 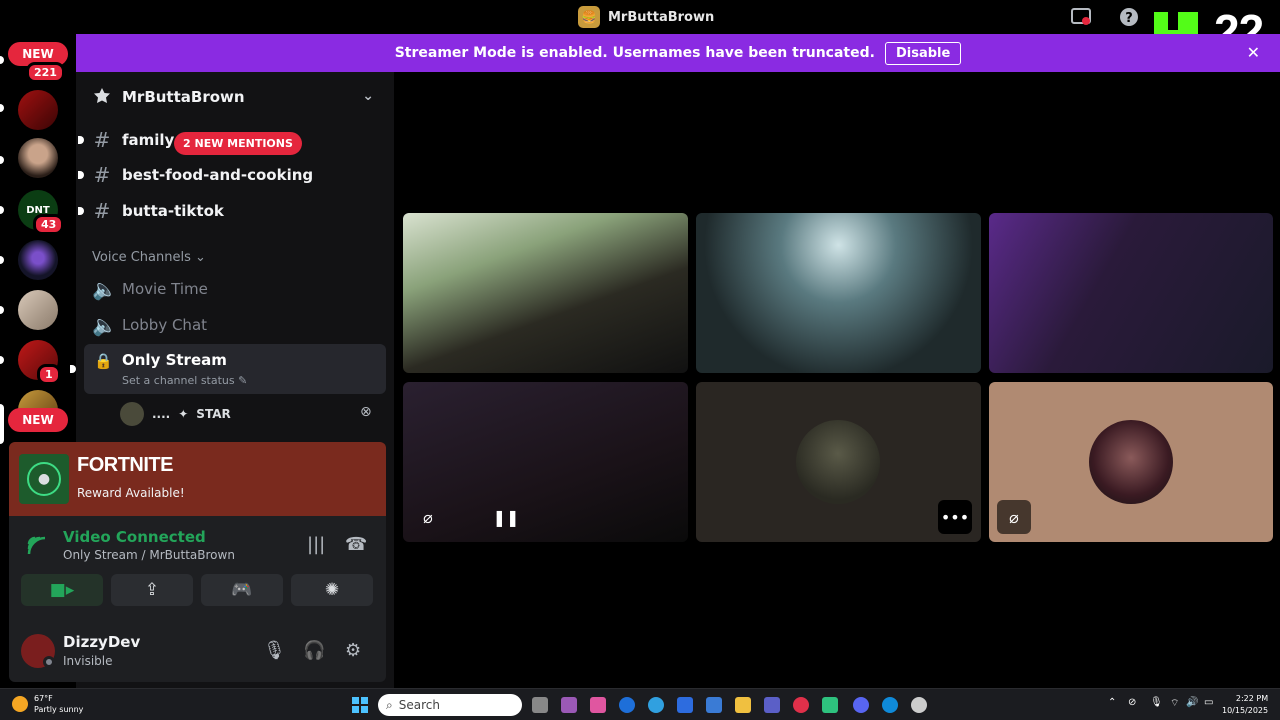 I want to click on weather-condition: Partly sunny, so click(x=59, y=709).